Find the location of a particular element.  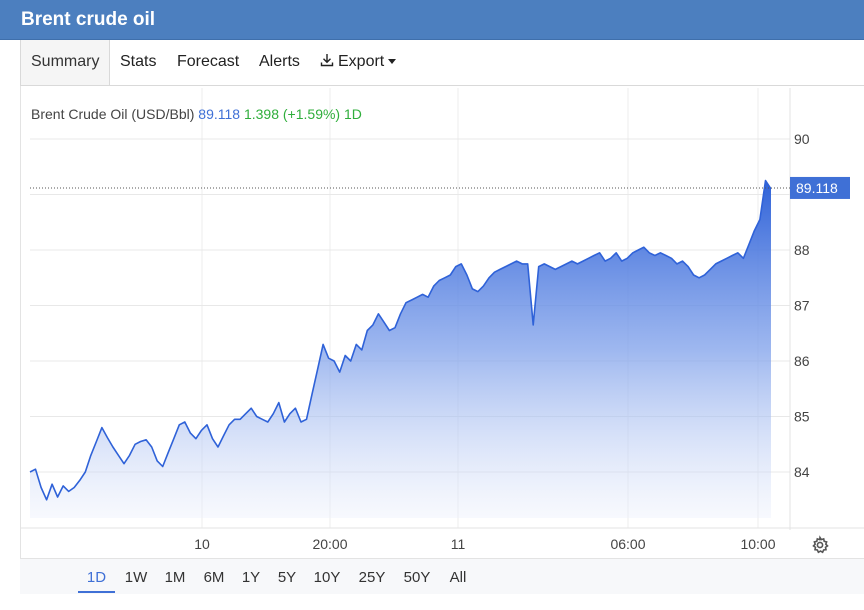

y-tick-label: 84 is located at coordinates (802, 472).